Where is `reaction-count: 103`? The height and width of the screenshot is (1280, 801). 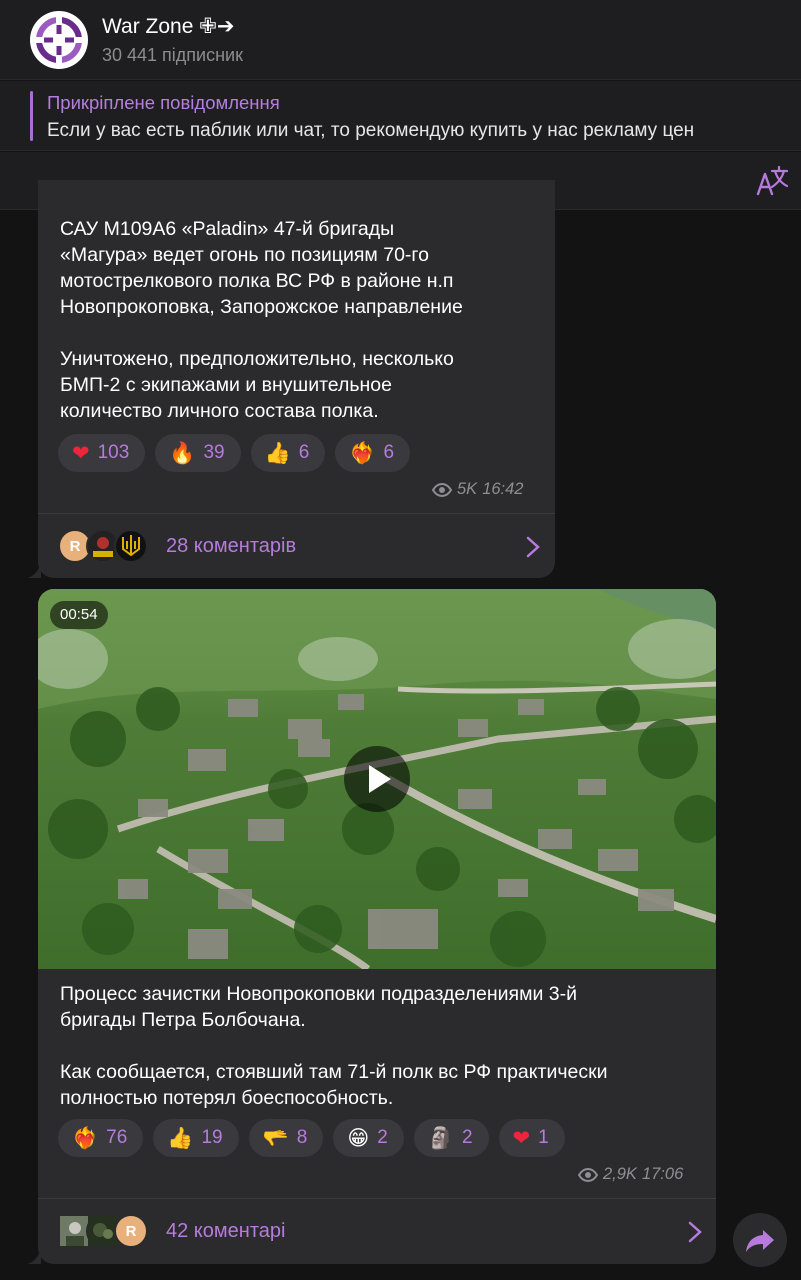
reaction-count: 103 is located at coordinates (113, 452).